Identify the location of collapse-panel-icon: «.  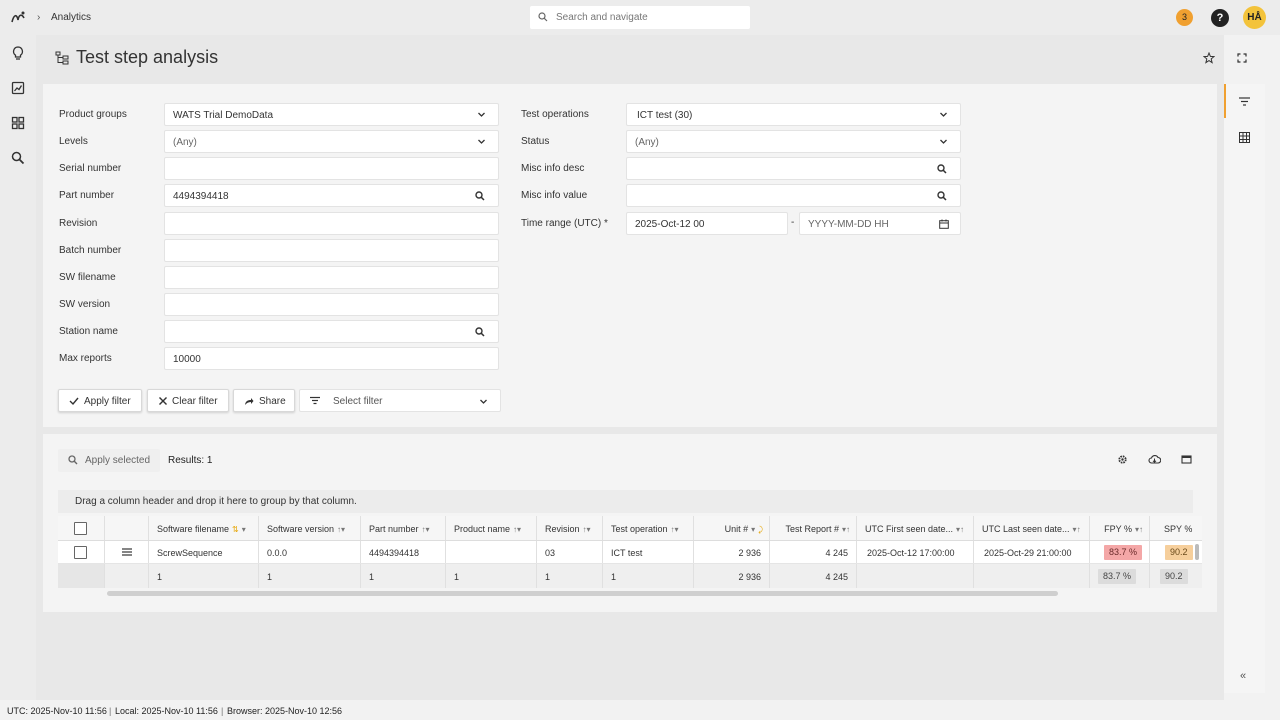
(1243, 676).